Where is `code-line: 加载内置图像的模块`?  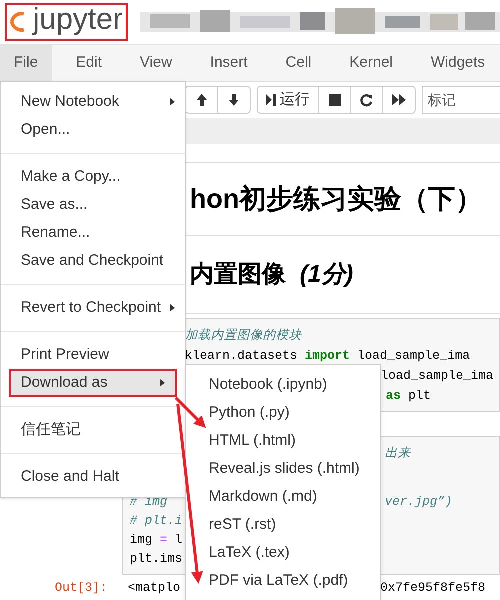
code-line: 加载内置图像的模块 is located at coordinates (243, 336).